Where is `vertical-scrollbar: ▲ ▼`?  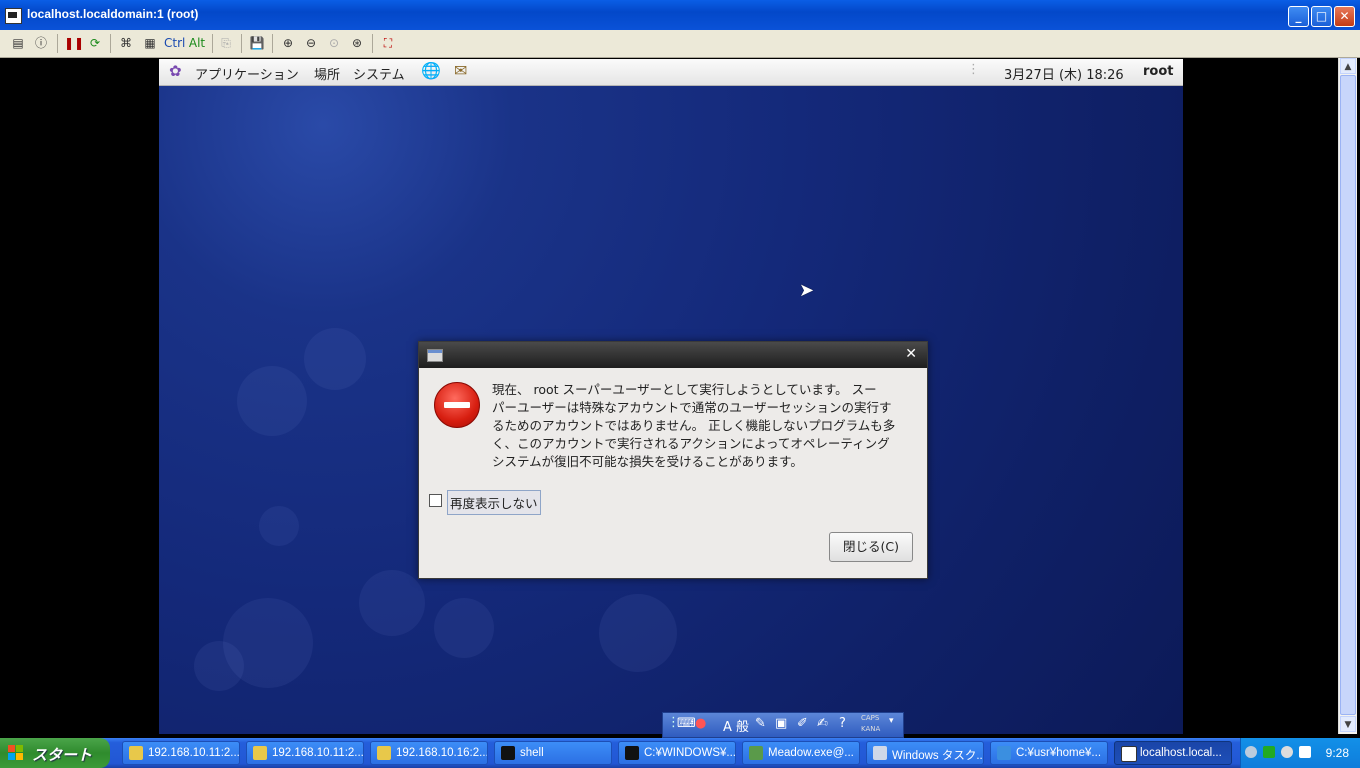 vertical-scrollbar: ▲ ▼ is located at coordinates (1347, 396).